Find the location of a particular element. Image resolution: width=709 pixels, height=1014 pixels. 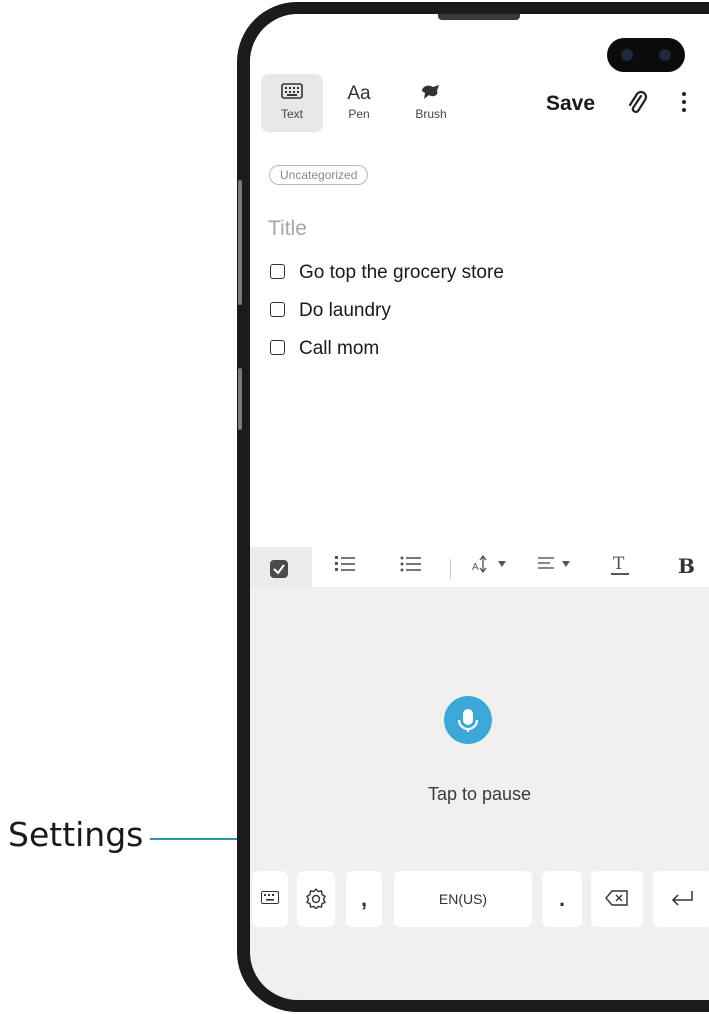

settings-callout-label: Settings is located at coordinates (76, 834).